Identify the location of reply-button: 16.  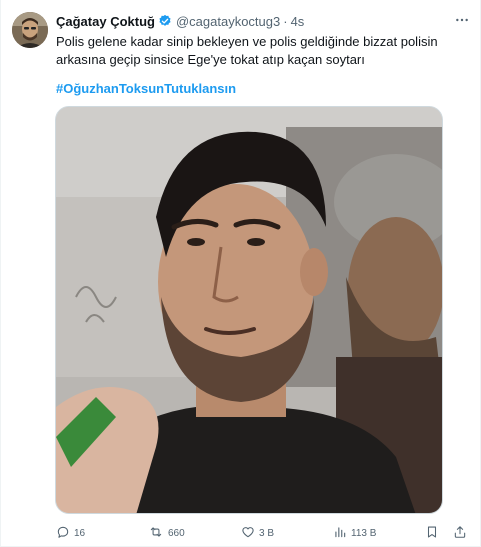
(70, 533).